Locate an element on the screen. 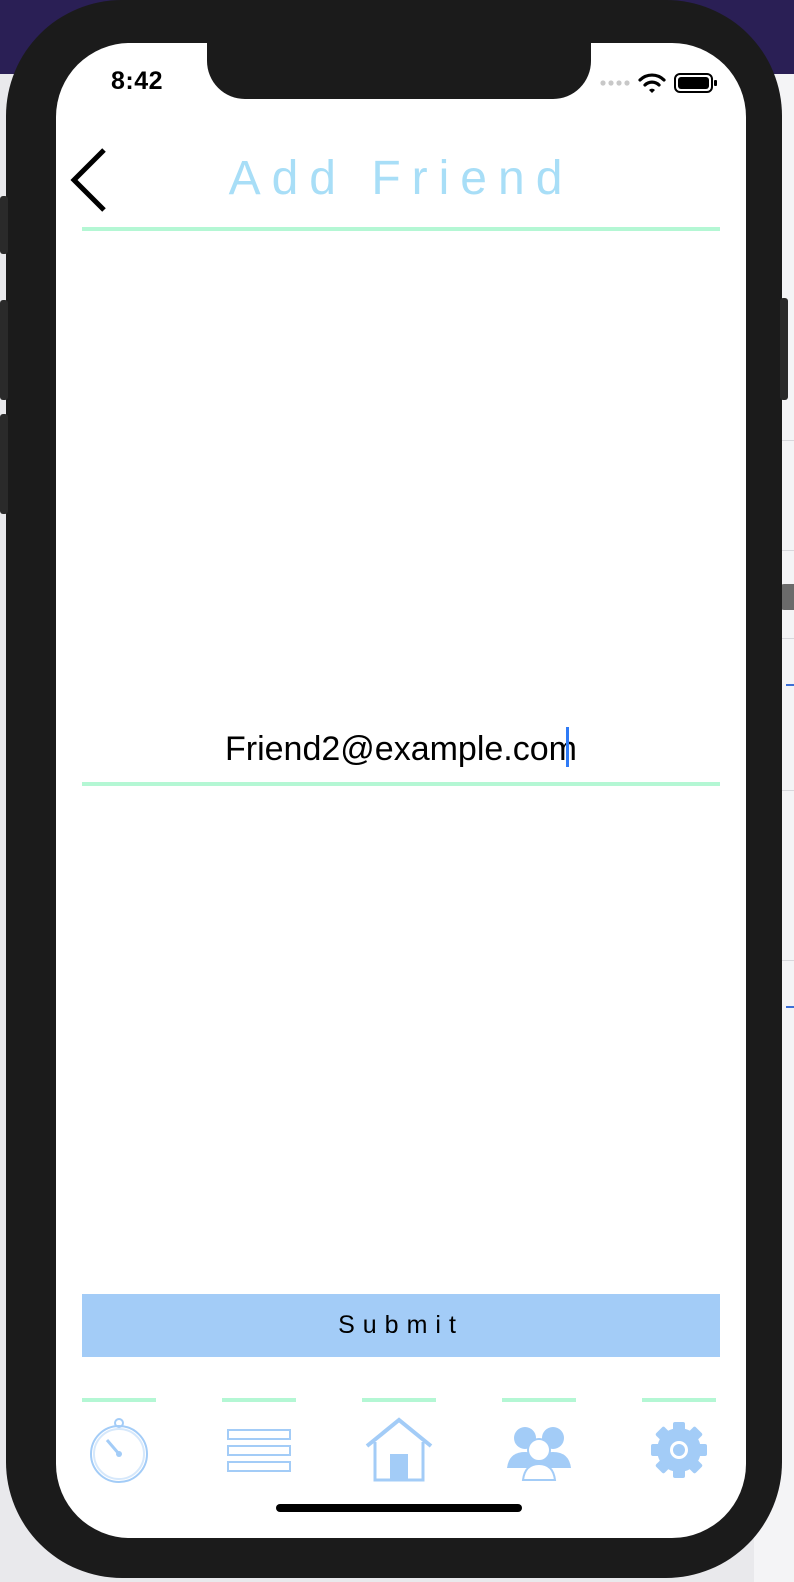 This screenshot has width=794, height=1582. input-underline is located at coordinates (401, 784).